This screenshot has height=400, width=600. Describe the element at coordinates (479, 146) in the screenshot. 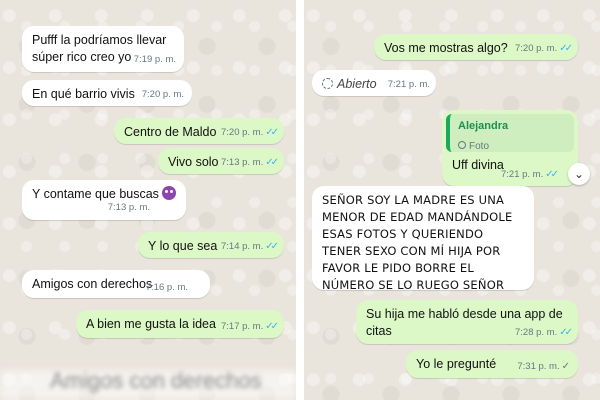

I see `quoted-type: Foto` at that location.